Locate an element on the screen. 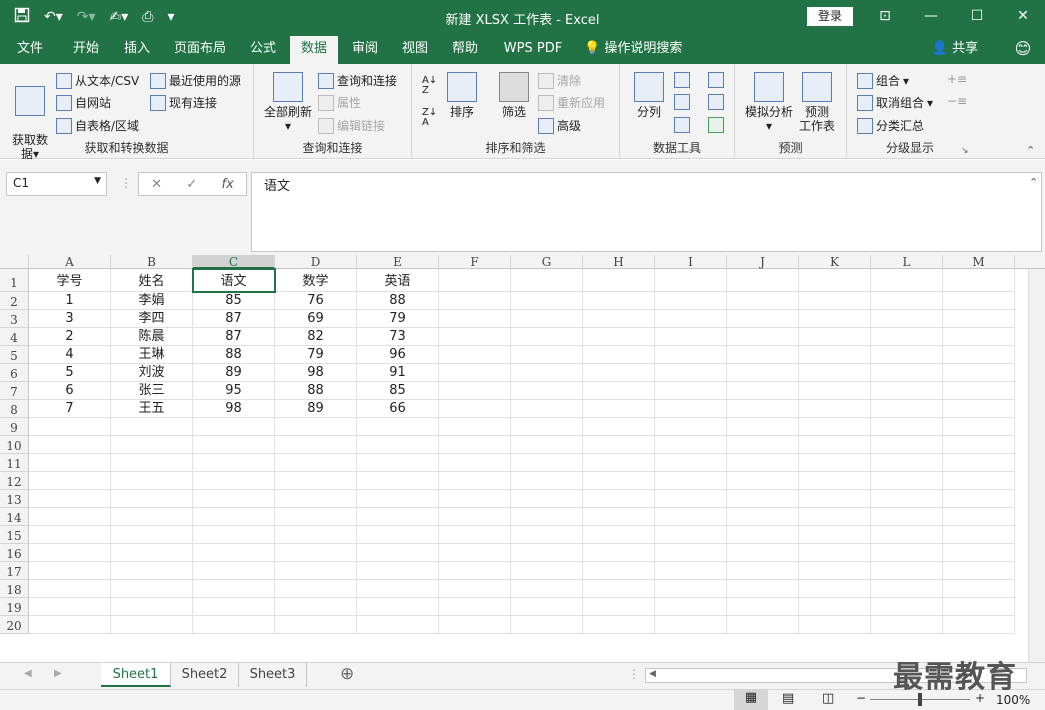 This screenshot has height=710, width=1045. column-header-m: M is located at coordinates (979, 262).